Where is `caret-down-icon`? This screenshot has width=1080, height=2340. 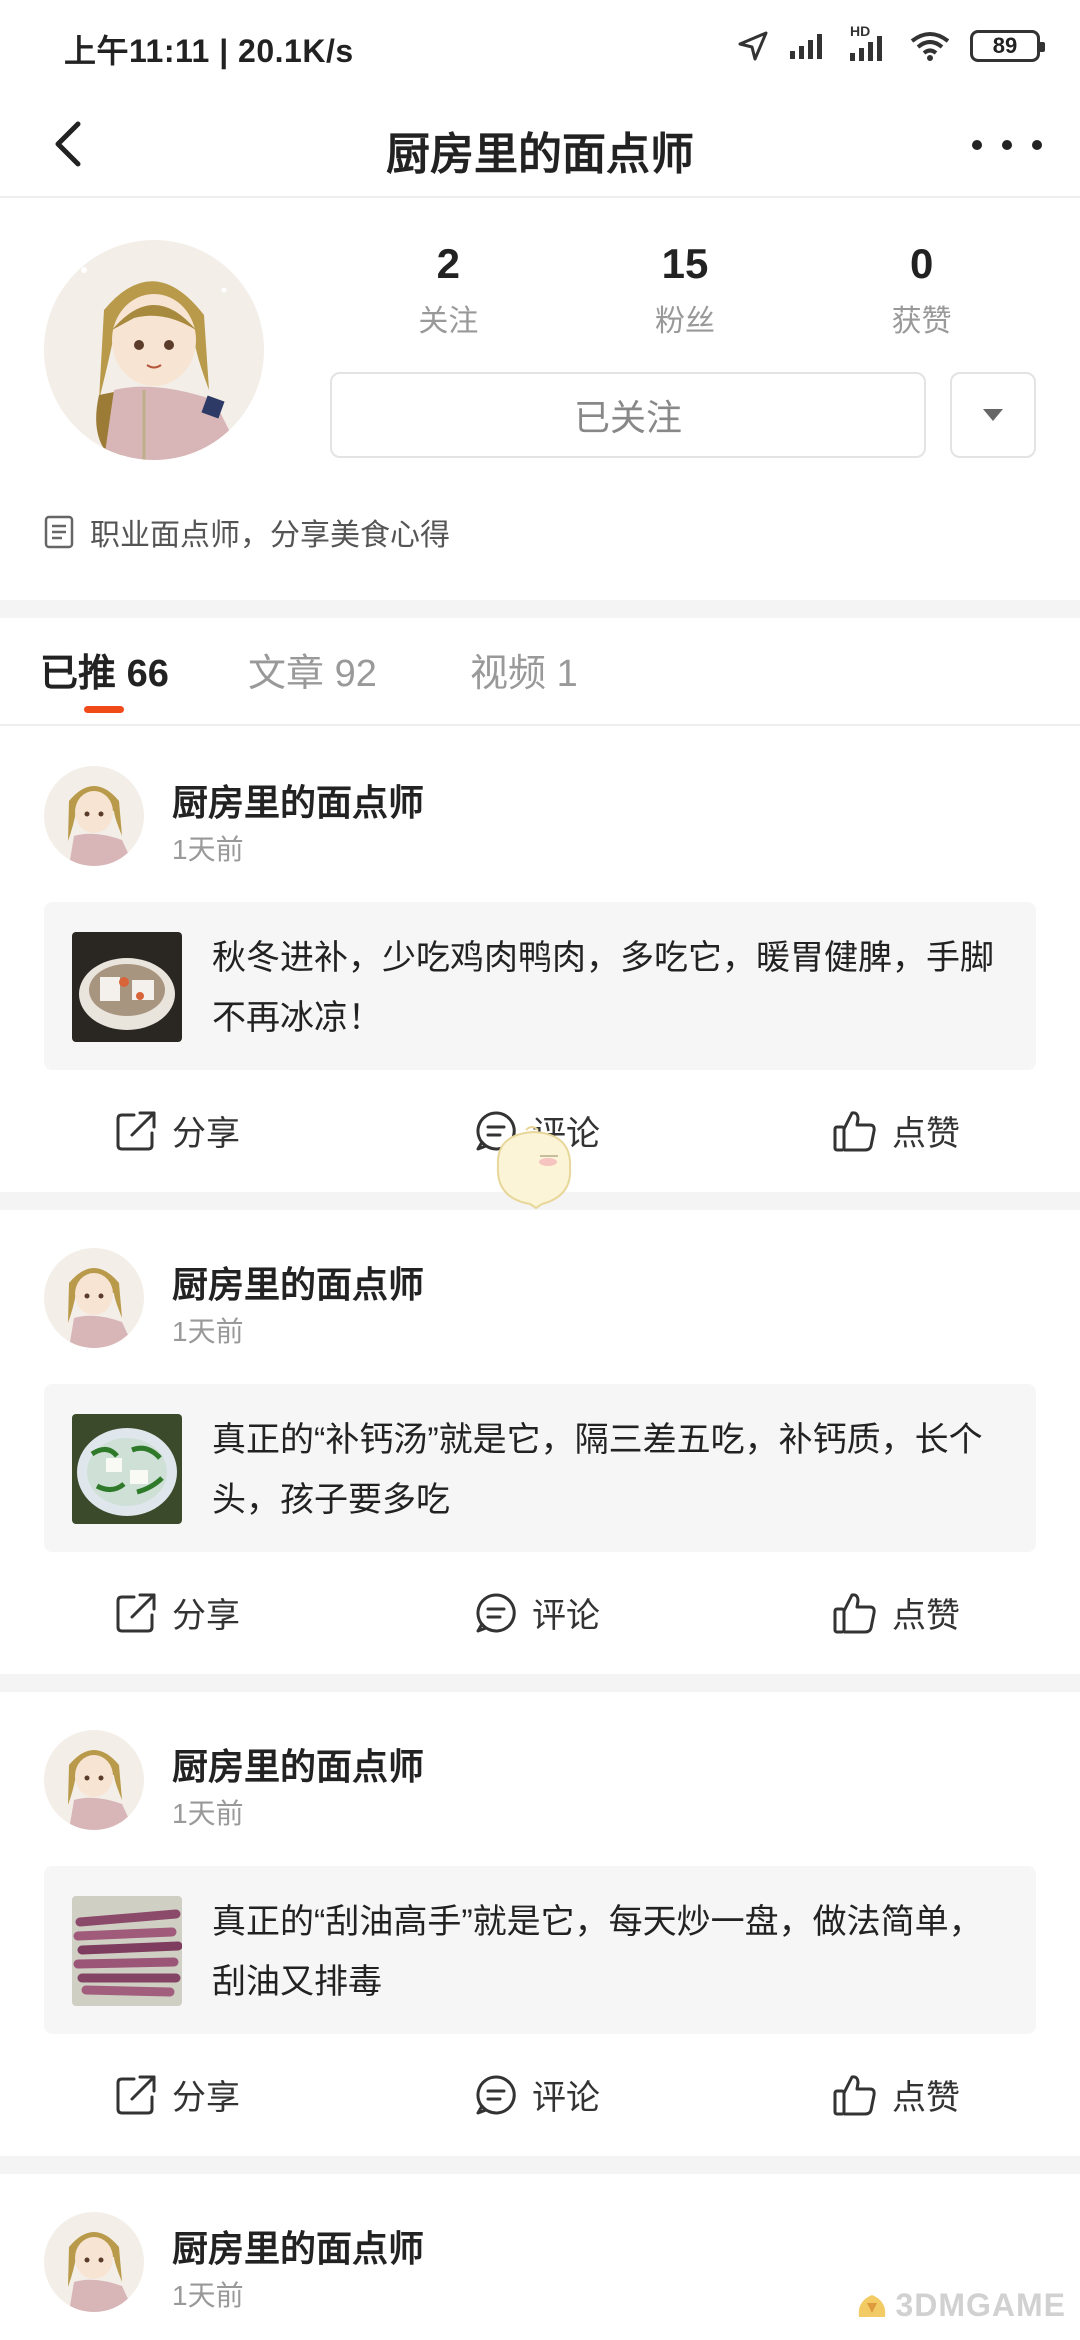
caret-down-icon is located at coordinates (993, 415).